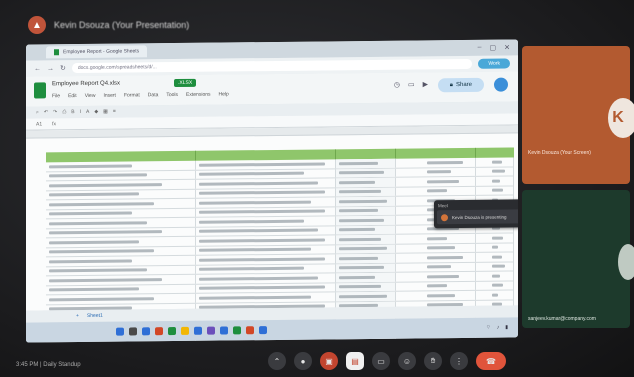 The image size is (634, 377). I want to click on captions-icon: ▤, so click(355, 361).